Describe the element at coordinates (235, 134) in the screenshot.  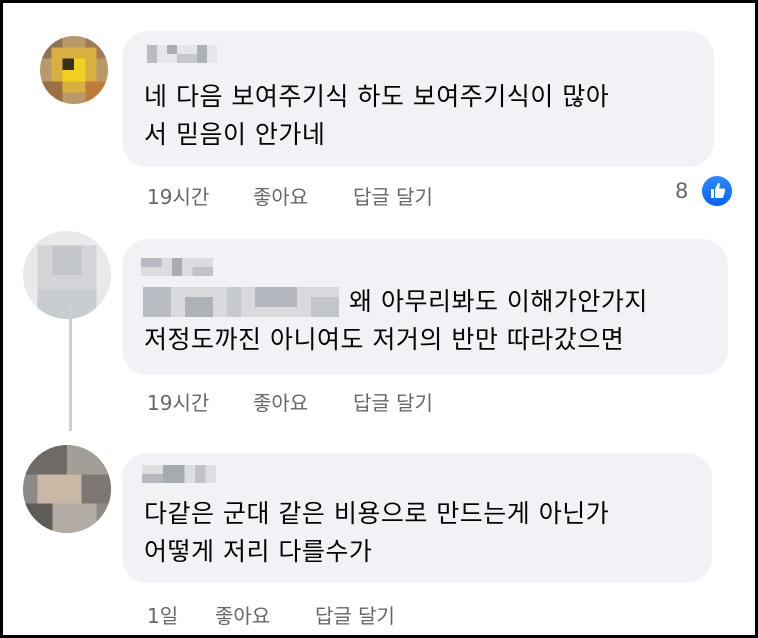
I see `comment-line: 서 믿음이 안가네` at that location.